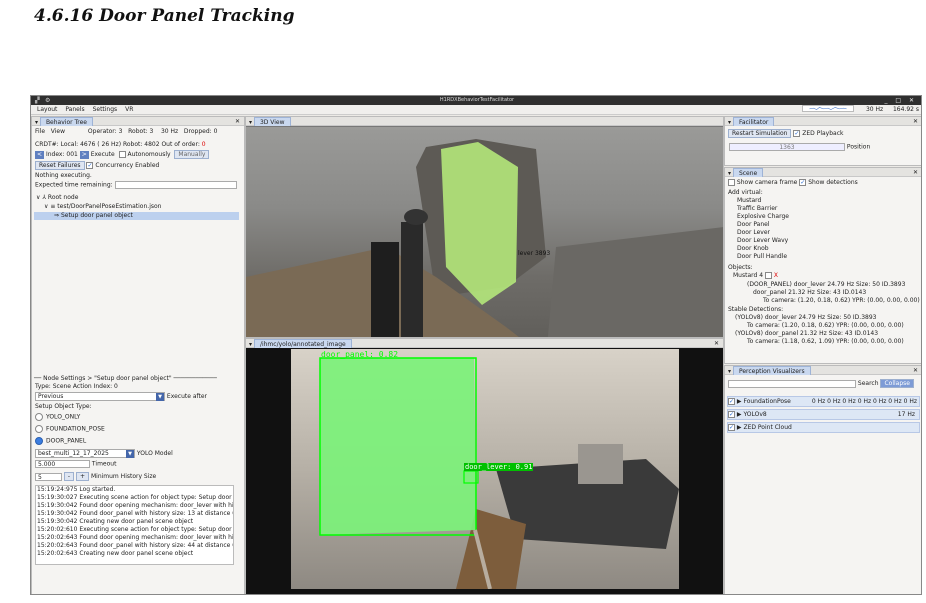  I want to click on virtual-item-door-lever-wavy: Door Lever Wavy, so click(762, 241).